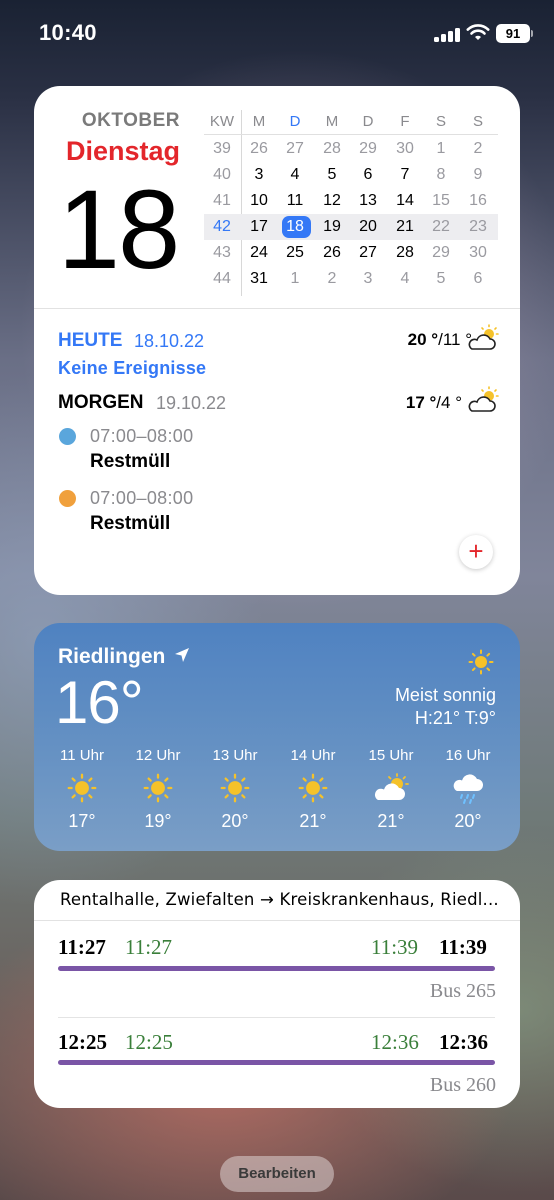 This screenshot has width=554, height=1200. I want to click on arrival-scheduled-time: 11:39, so click(463, 947).